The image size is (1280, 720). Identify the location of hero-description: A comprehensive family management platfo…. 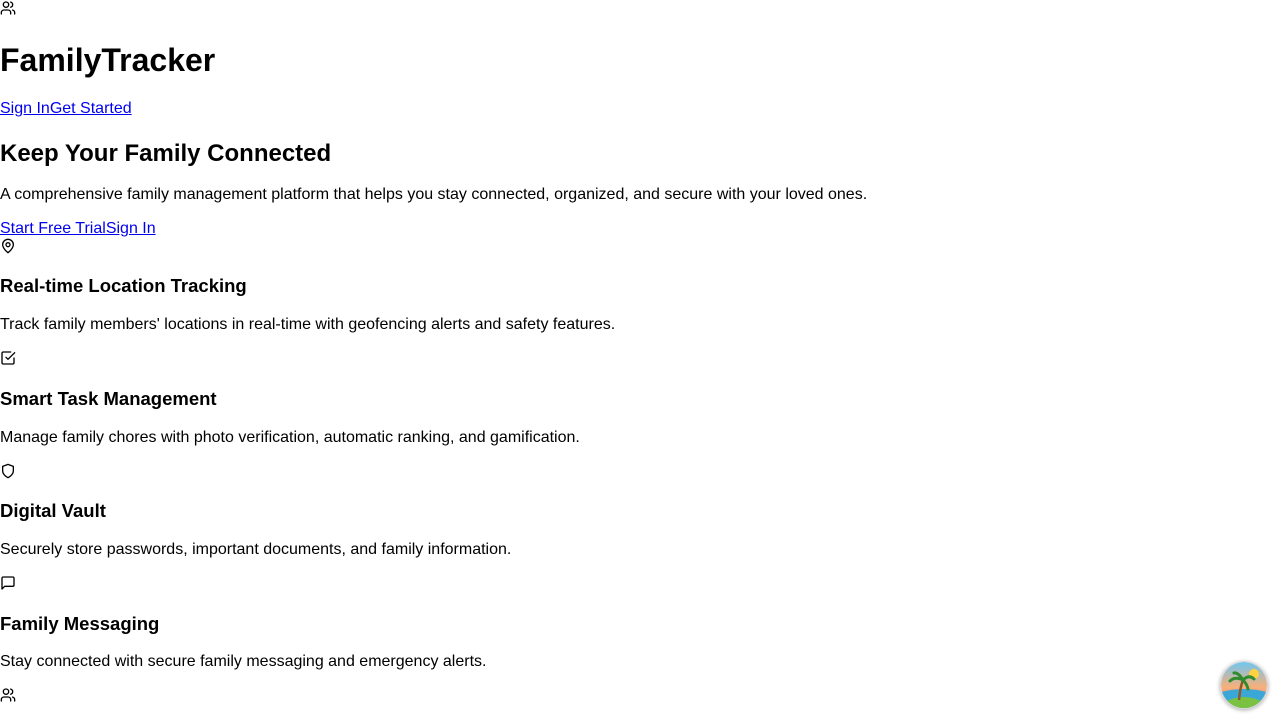
(434, 194).